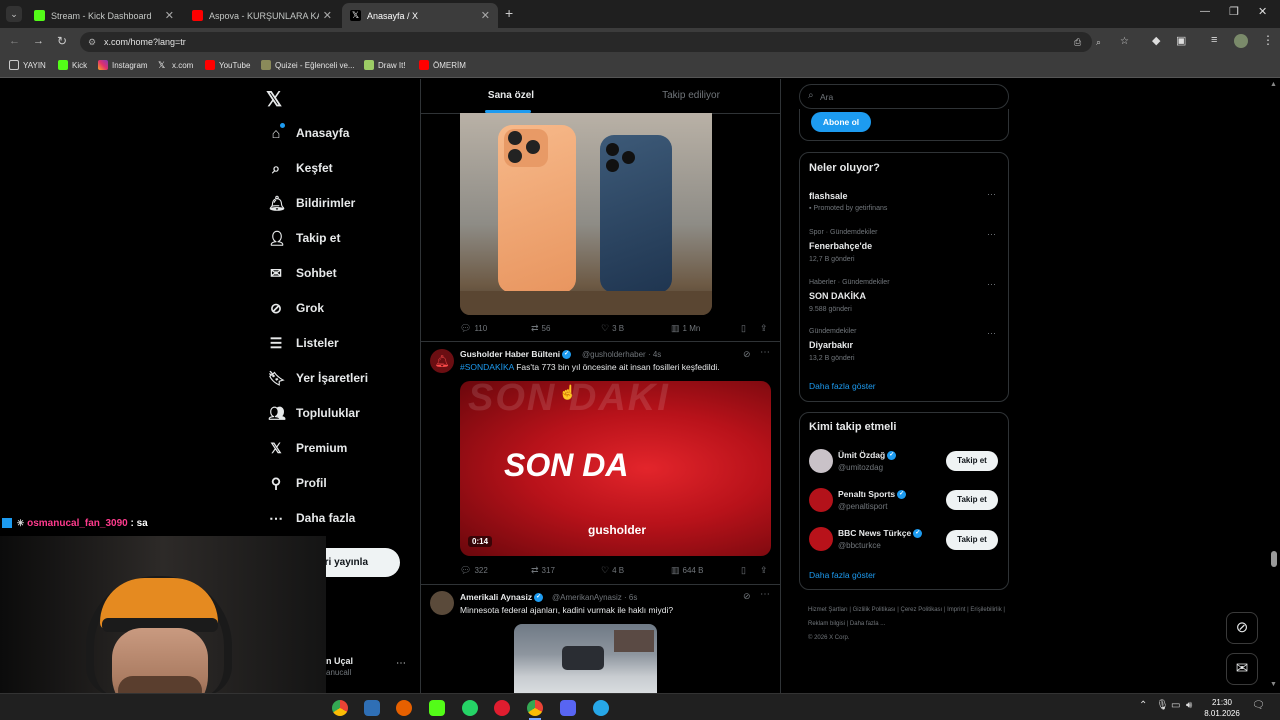 The width and height of the screenshot is (1280, 720). Describe the element at coordinates (1274, 386) in the screenshot. I see `scrollbar: ▲ ▼` at that location.